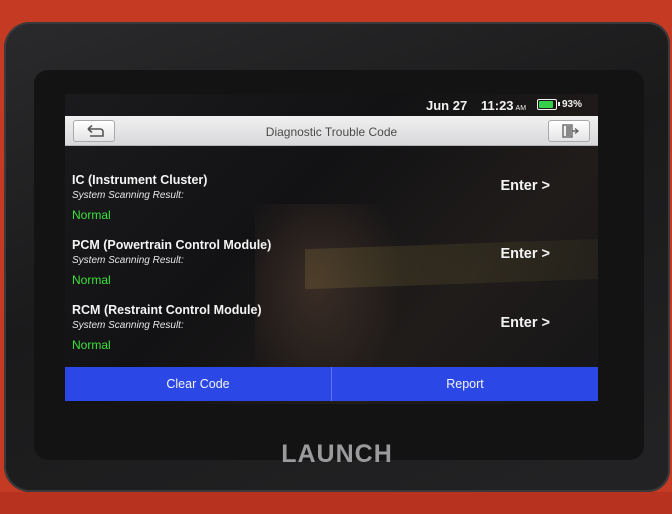  Describe the element at coordinates (525, 323) in the screenshot. I see `enter-button-rcm: Enter >` at that location.